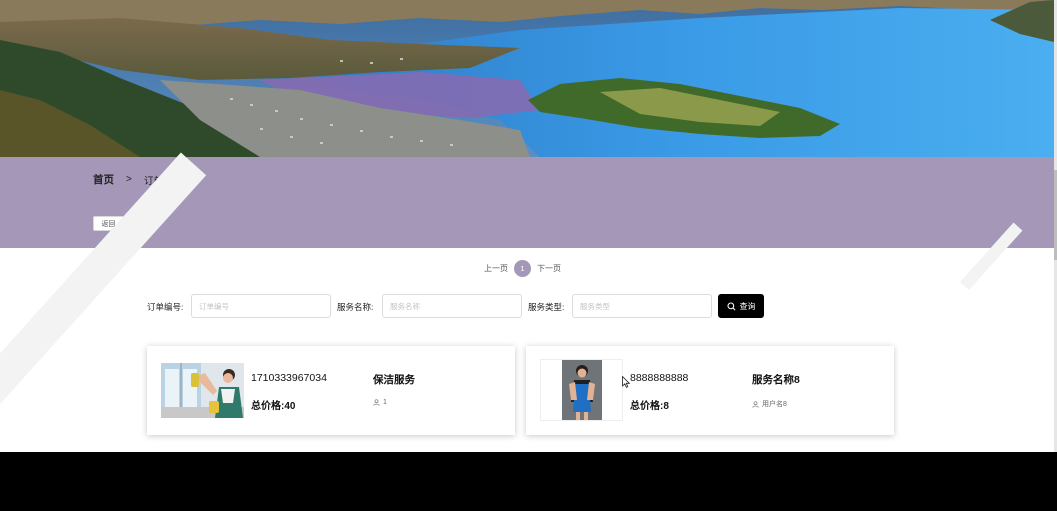 The width and height of the screenshot is (1057, 511). Describe the element at coordinates (546, 307) in the screenshot. I see `service-type-label: 服务类型:` at that location.